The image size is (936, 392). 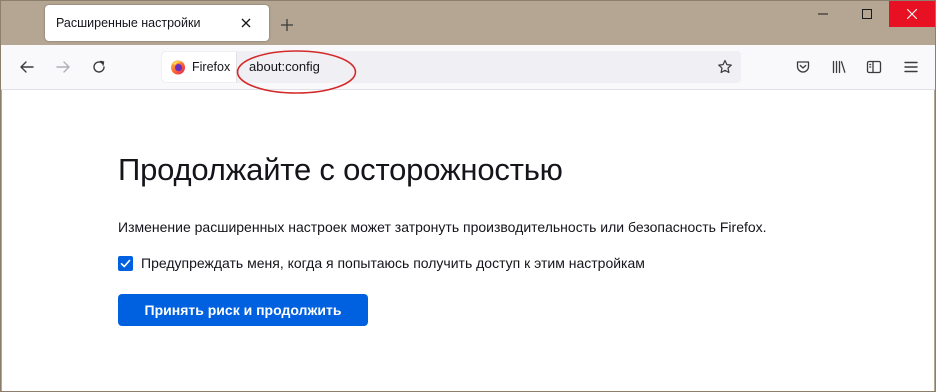 I want to click on close-icon, so click(x=912, y=14).